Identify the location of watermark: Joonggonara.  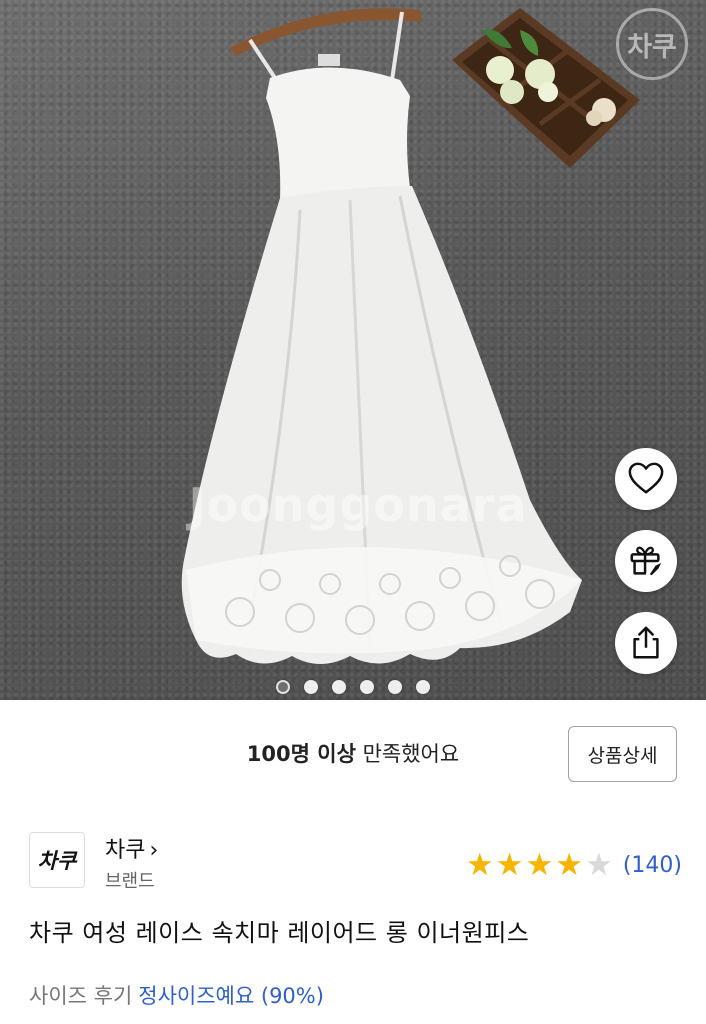
(358, 505).